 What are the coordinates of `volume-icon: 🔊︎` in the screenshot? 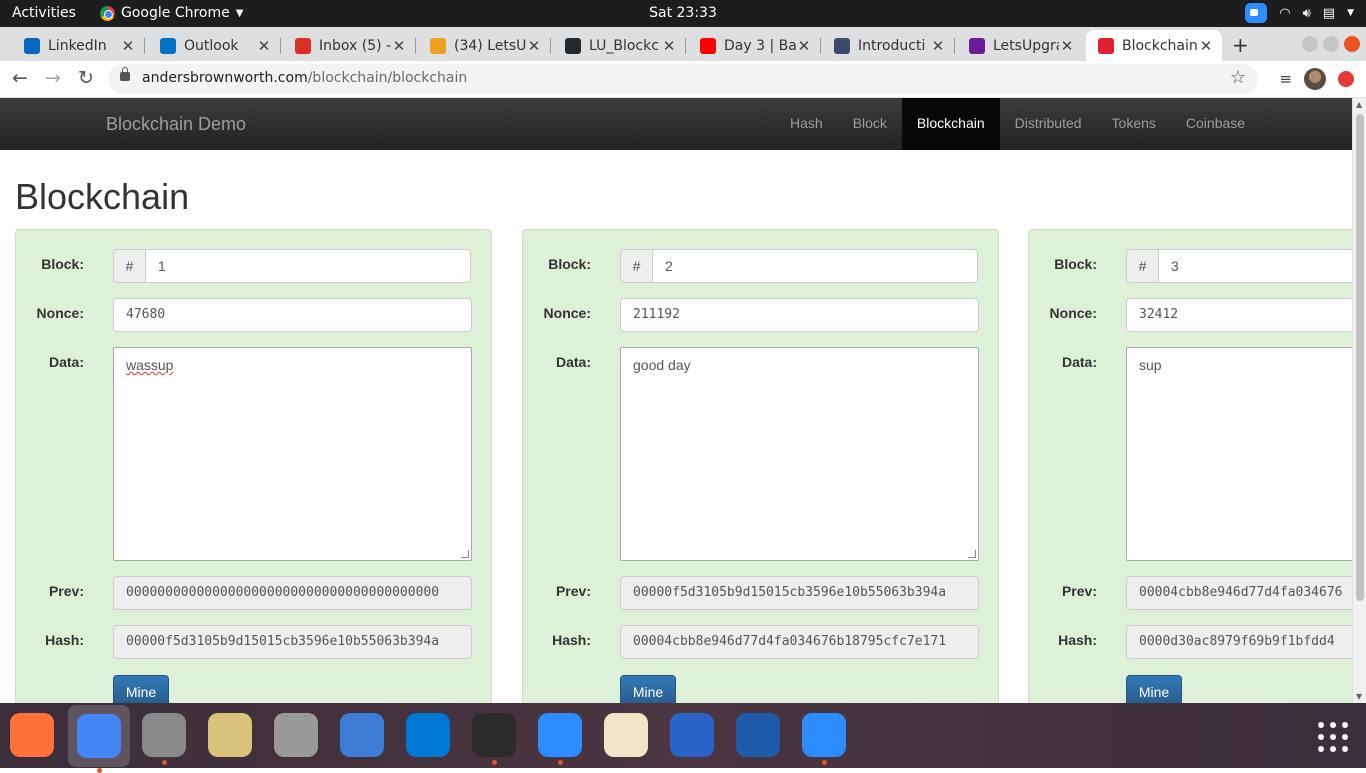 It's located at (1307, 13).